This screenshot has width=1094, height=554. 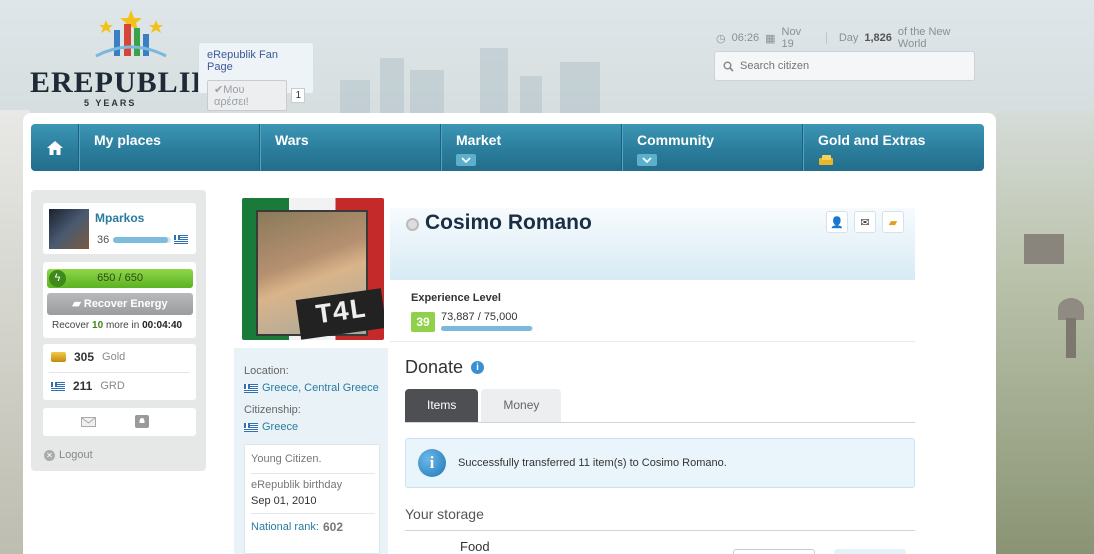 I want to click on search-icon, so click(x=728, y=66).